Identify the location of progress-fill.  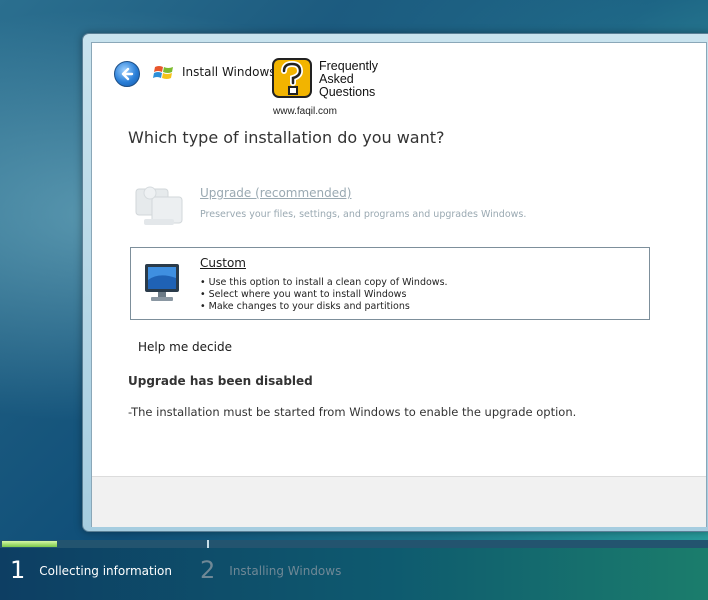
(29, 544).